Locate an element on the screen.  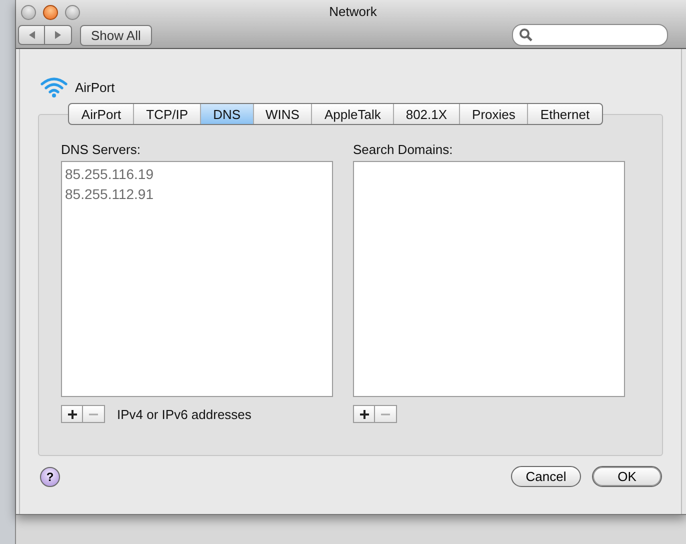
hint-text: IPv4 or IPv6 addresses is located at coordinates (184, 414).